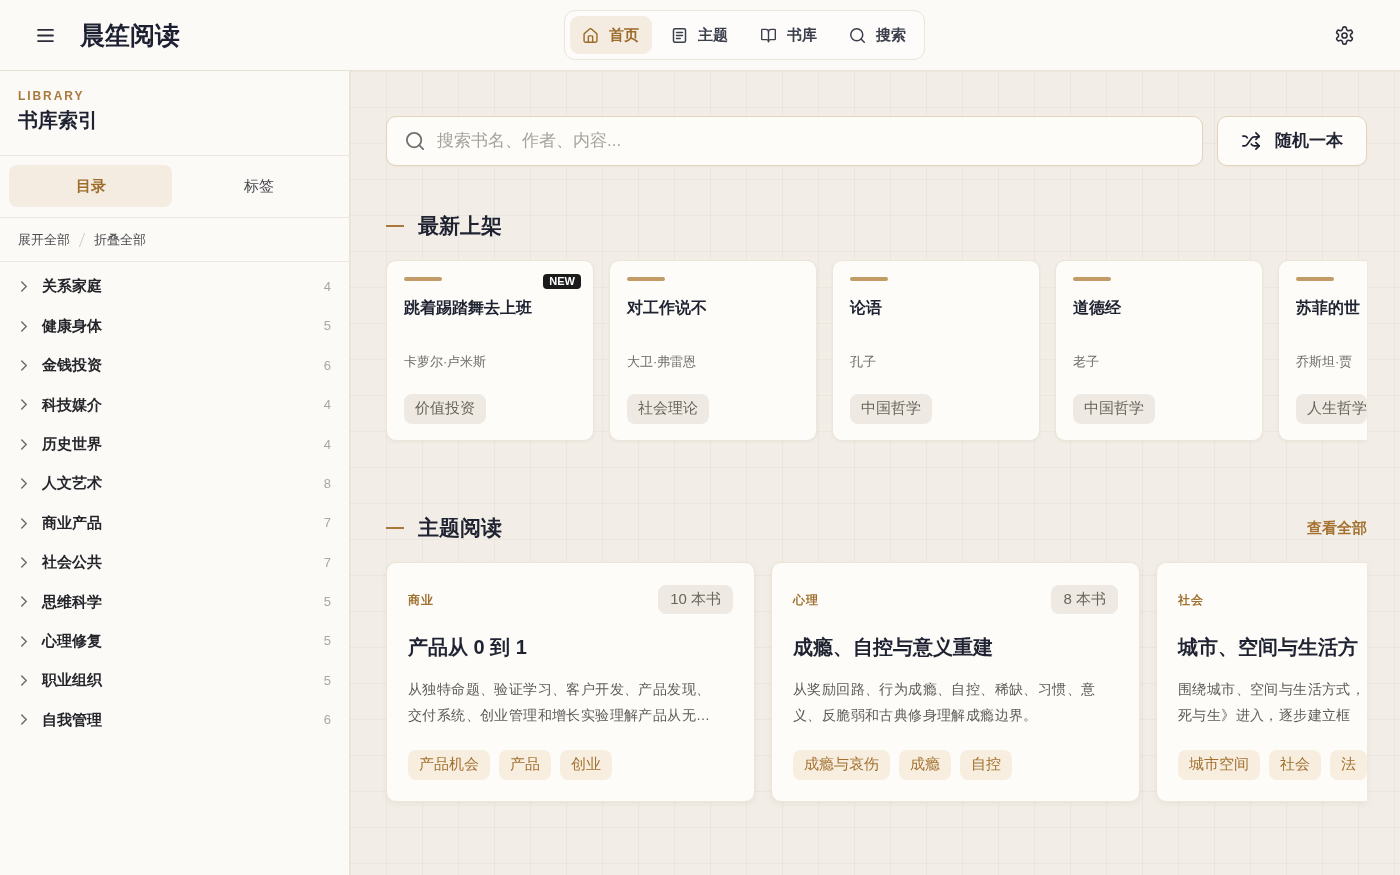 This screenshot has width=1400, height=875. Describe the element at coordinates (945, 702) in the screenshot. I see `theme-description: 从奖励回路、行为成瘾、自控、稀缺、习惯、意义、反脆弱和古典修身理解成瘾边界。` at that location.